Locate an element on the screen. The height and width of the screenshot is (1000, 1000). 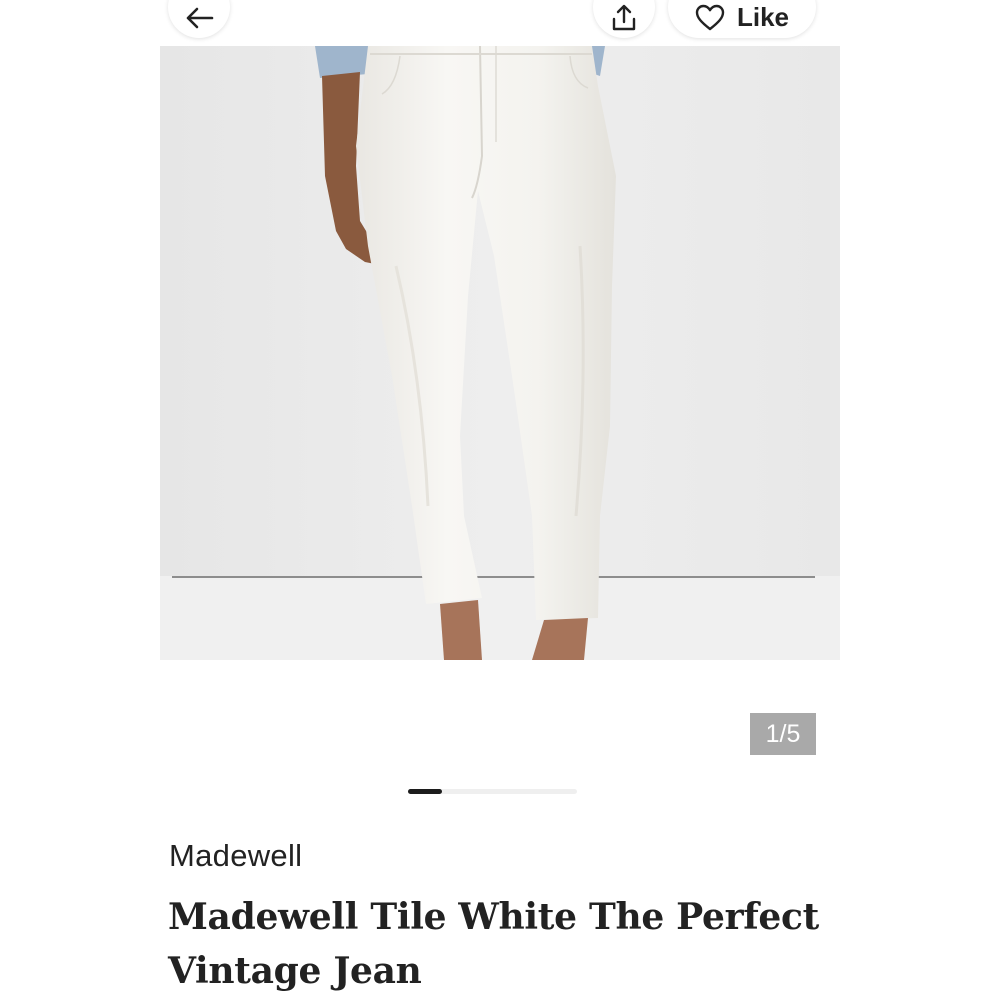
heart-icon is located at coordinates (710, 17).